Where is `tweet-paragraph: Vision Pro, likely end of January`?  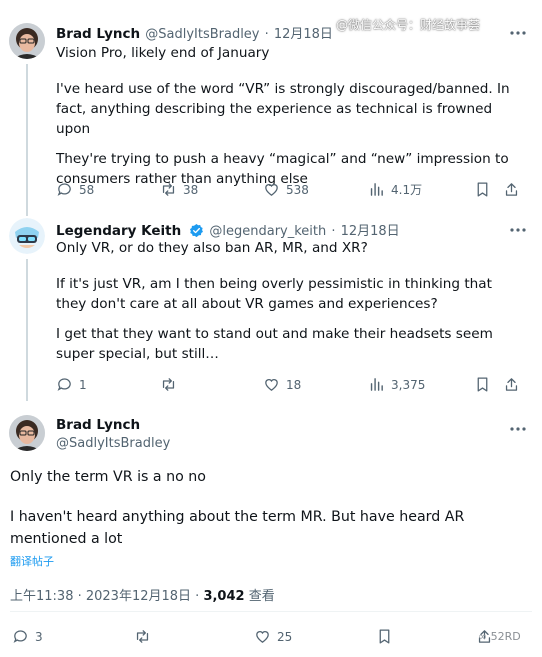 tweet-paragraph: Vision Pro, likely end of January is located at coordinates (163, 53).